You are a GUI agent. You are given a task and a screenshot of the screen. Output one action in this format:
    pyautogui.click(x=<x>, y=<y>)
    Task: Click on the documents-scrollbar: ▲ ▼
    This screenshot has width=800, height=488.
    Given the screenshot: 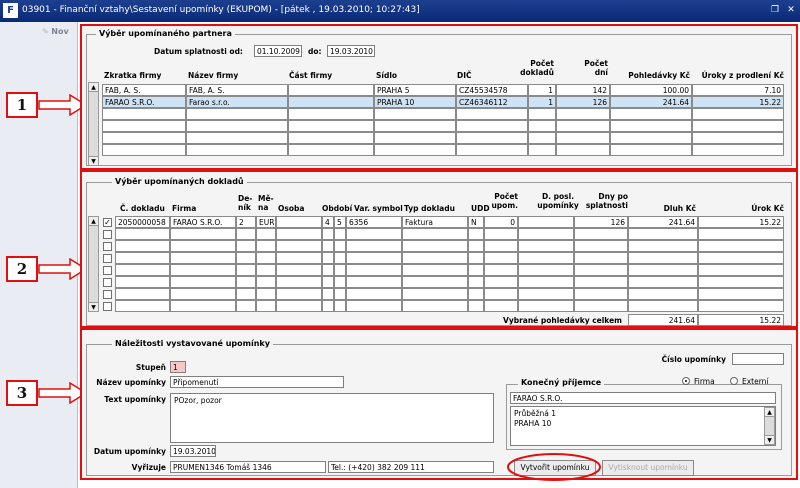 What is the action you would take?
    pyautogui.click(x=93, y=264)
    